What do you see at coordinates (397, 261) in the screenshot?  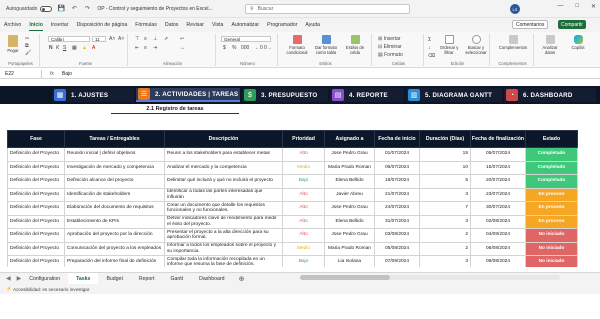 I see `cell-fecha-inicio: 07/08/2024` at bounding box center [397, 261].